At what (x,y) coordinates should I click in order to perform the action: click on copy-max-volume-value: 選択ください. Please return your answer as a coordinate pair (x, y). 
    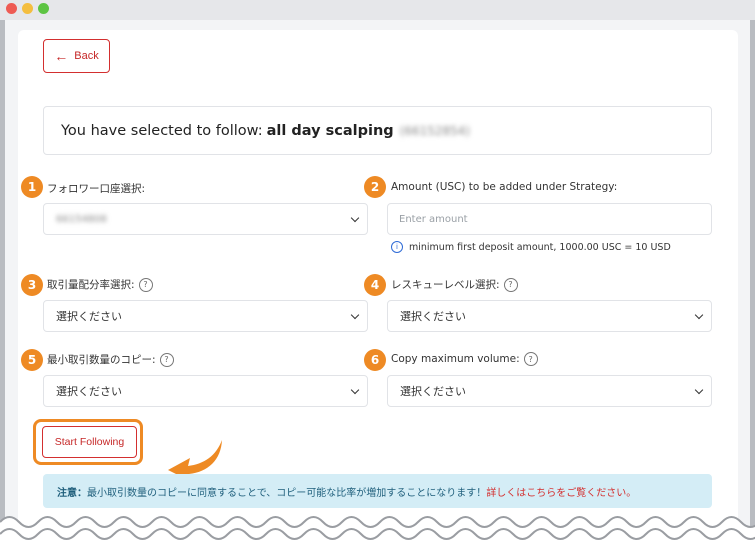
    Looking at the image, I should click on (433, 391).